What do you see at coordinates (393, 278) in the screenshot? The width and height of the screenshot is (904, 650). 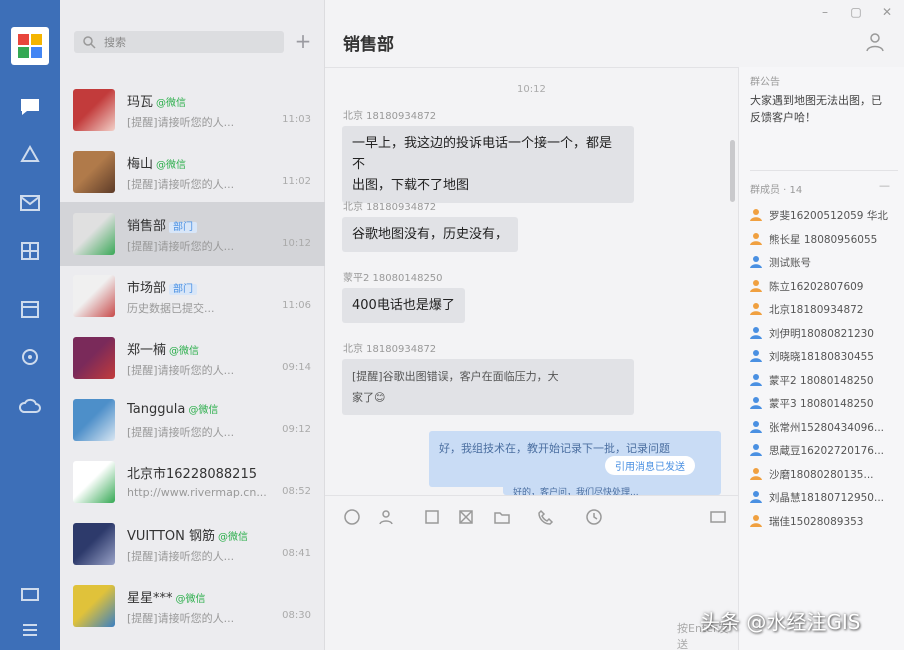 I see `message-sender: 蒙平2 18080148250` at bounding box center [393, 278].